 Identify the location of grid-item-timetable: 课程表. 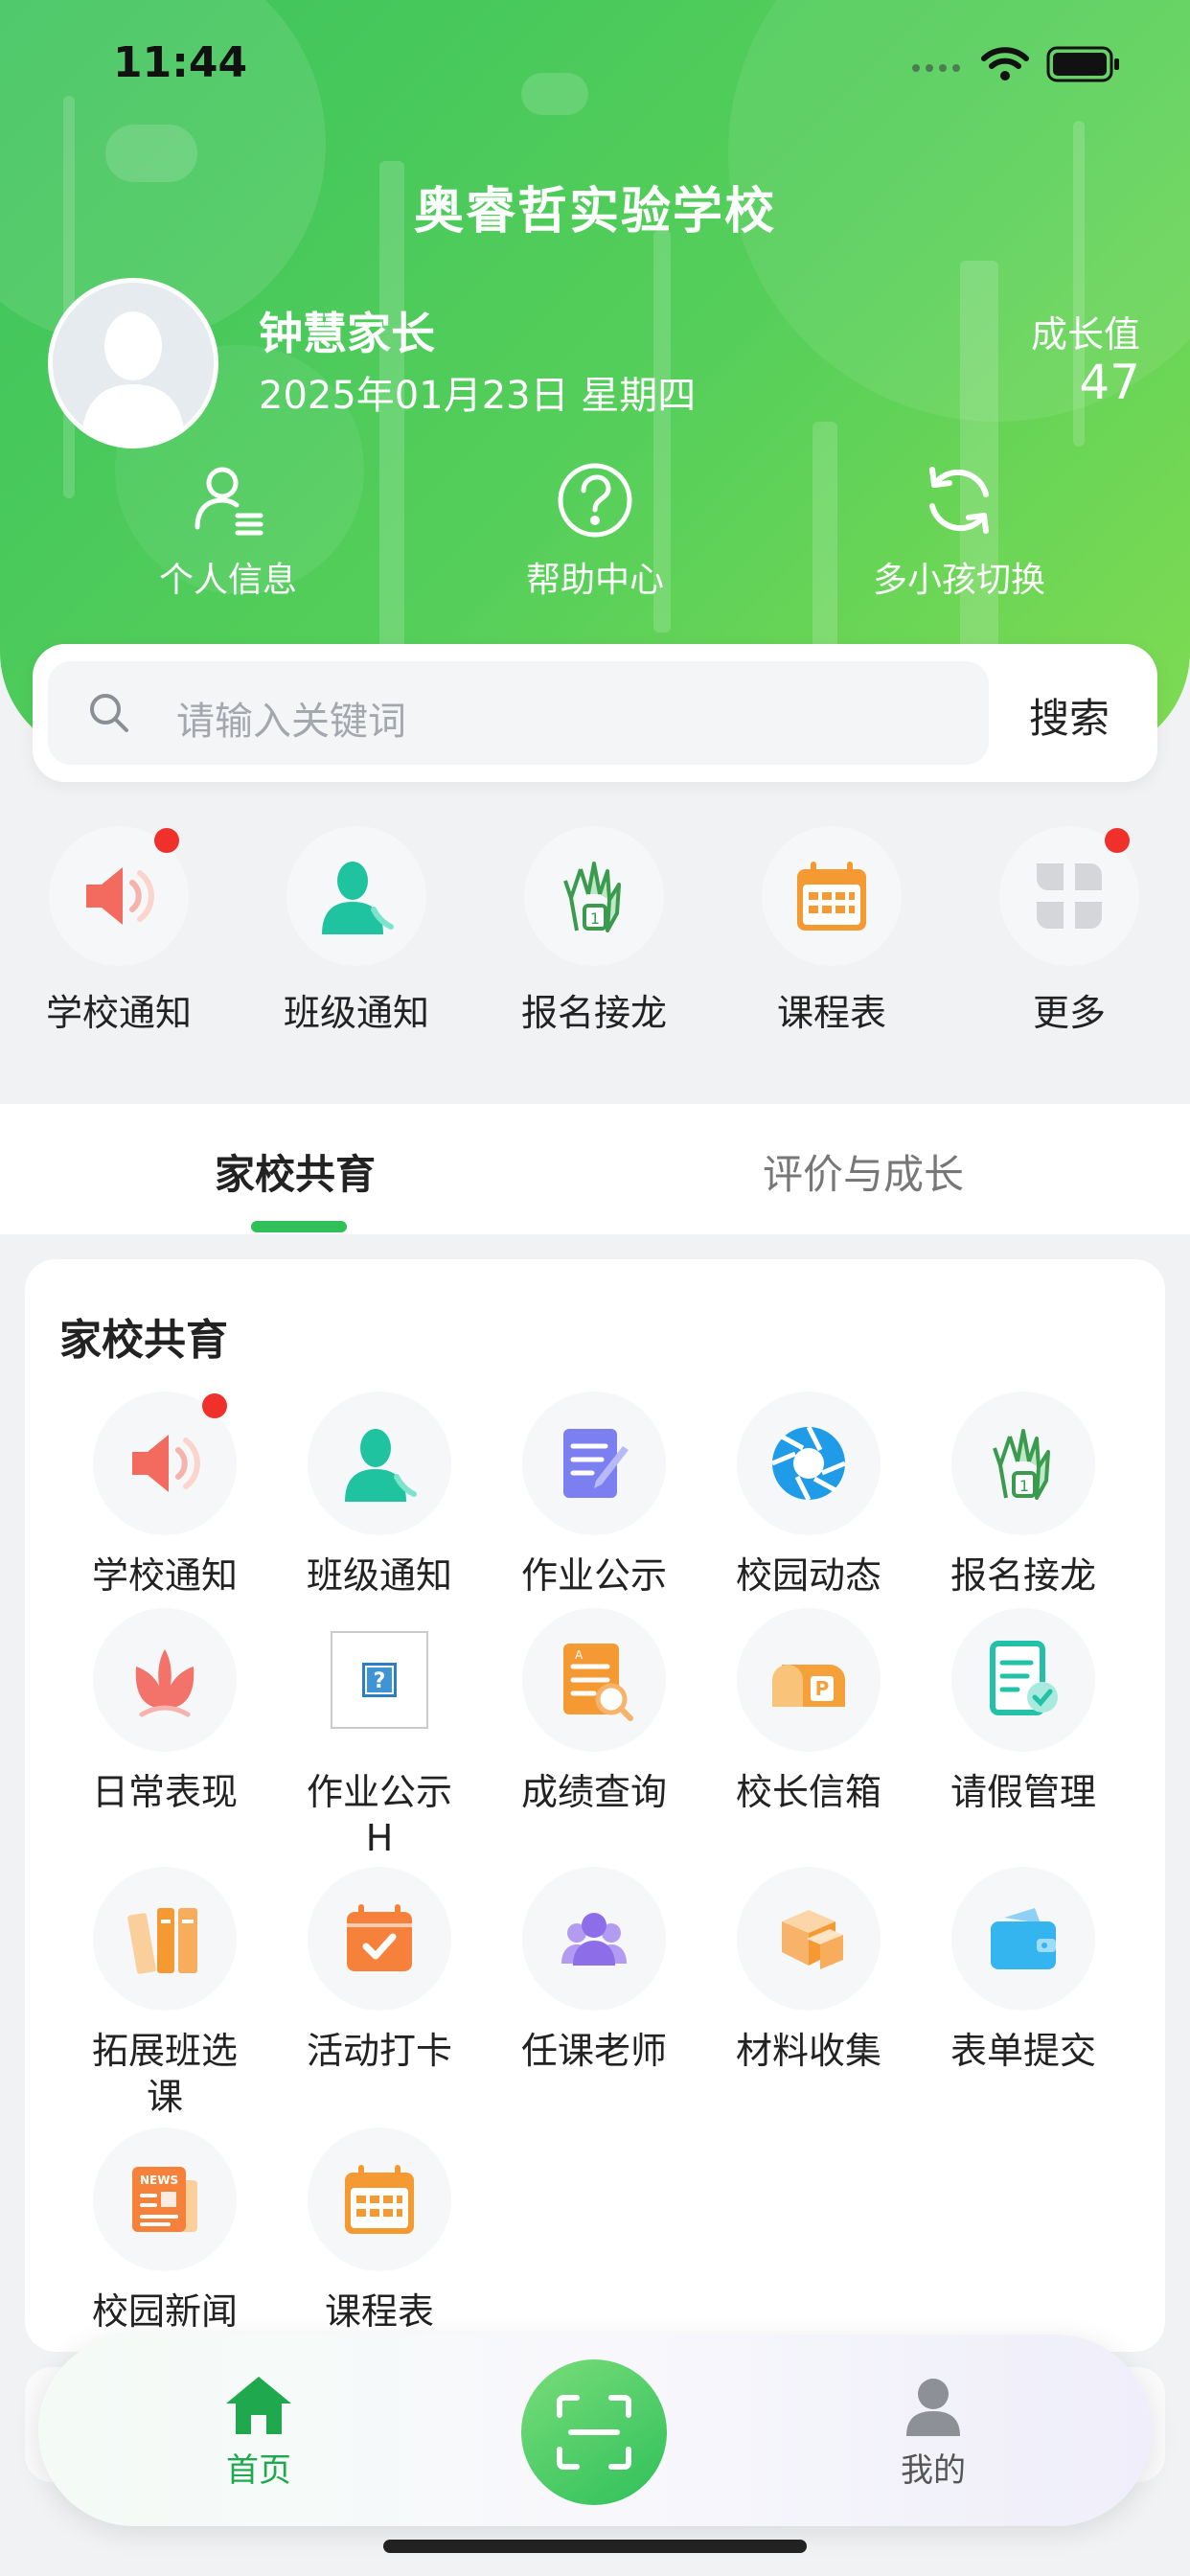
(380, 2231).